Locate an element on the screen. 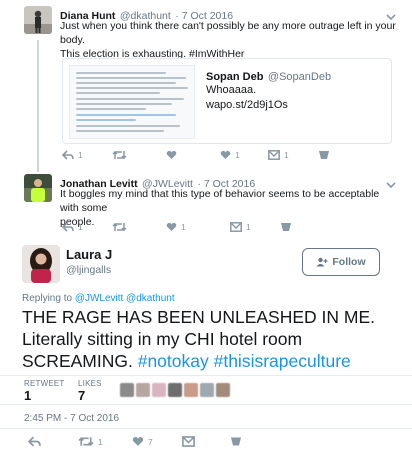  like-button: 1 is located at coordinates (176, 227).